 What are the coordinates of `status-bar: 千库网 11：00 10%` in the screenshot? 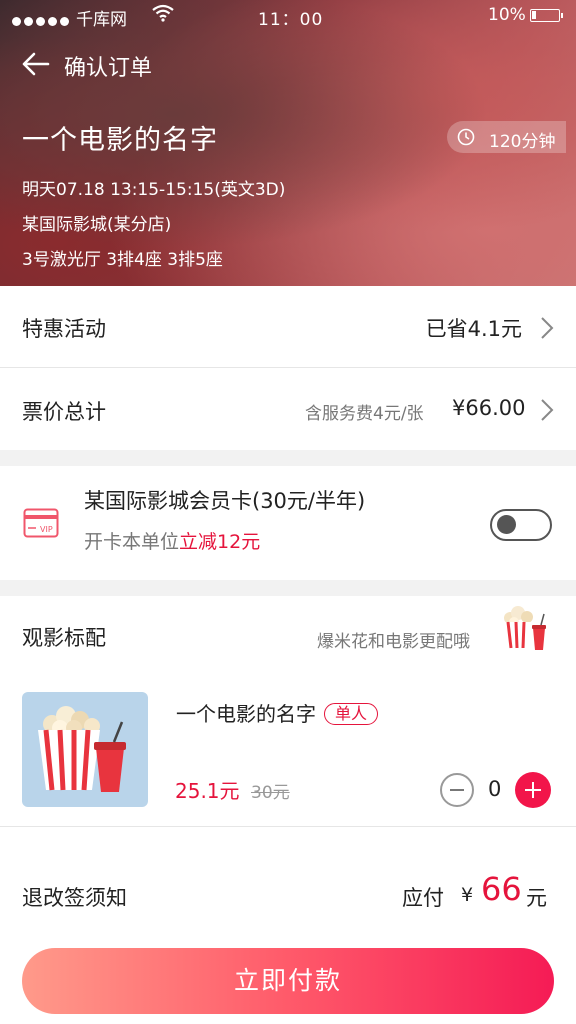 It's located at (288, 15).